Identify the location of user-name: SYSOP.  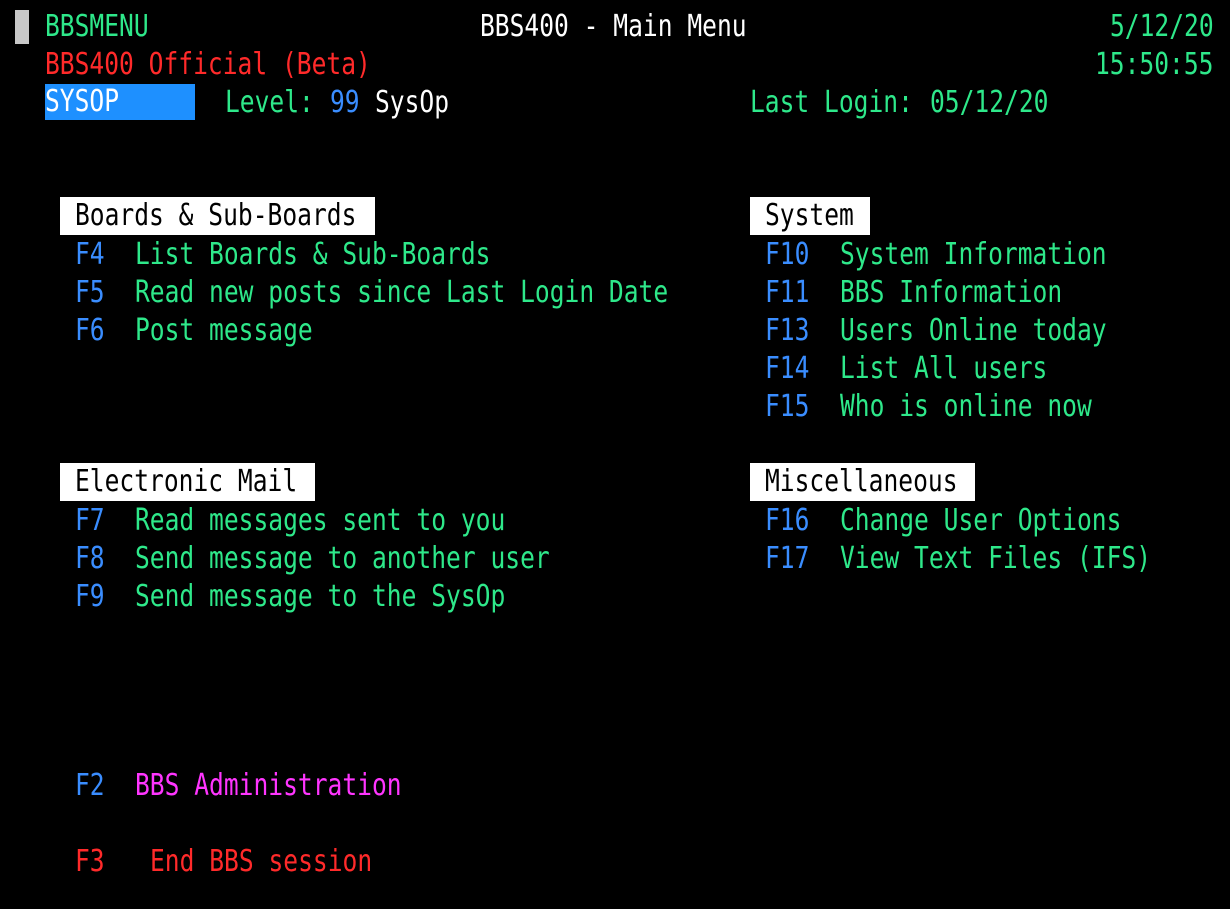
(82, 101).